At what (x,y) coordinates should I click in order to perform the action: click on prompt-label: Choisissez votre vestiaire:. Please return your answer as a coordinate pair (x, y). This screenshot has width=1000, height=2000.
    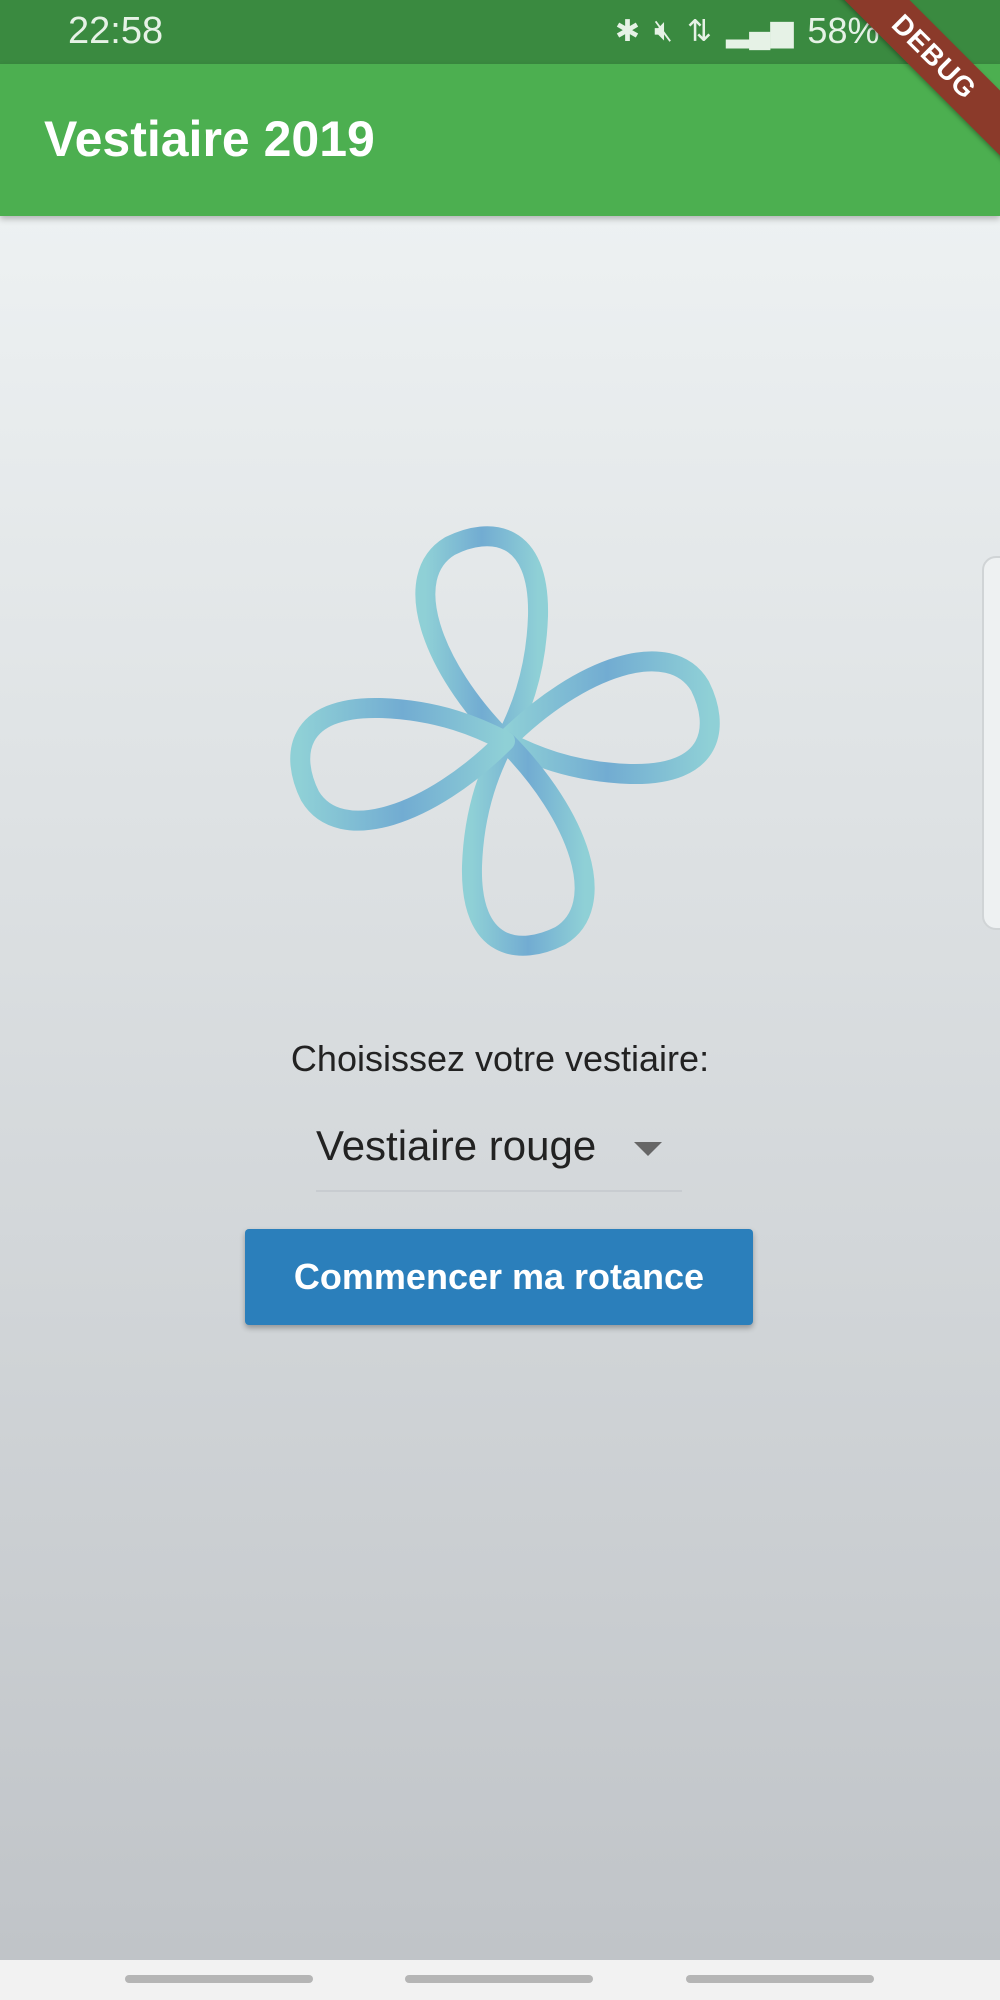
    Looking at the image, I should click on (500, 1058).